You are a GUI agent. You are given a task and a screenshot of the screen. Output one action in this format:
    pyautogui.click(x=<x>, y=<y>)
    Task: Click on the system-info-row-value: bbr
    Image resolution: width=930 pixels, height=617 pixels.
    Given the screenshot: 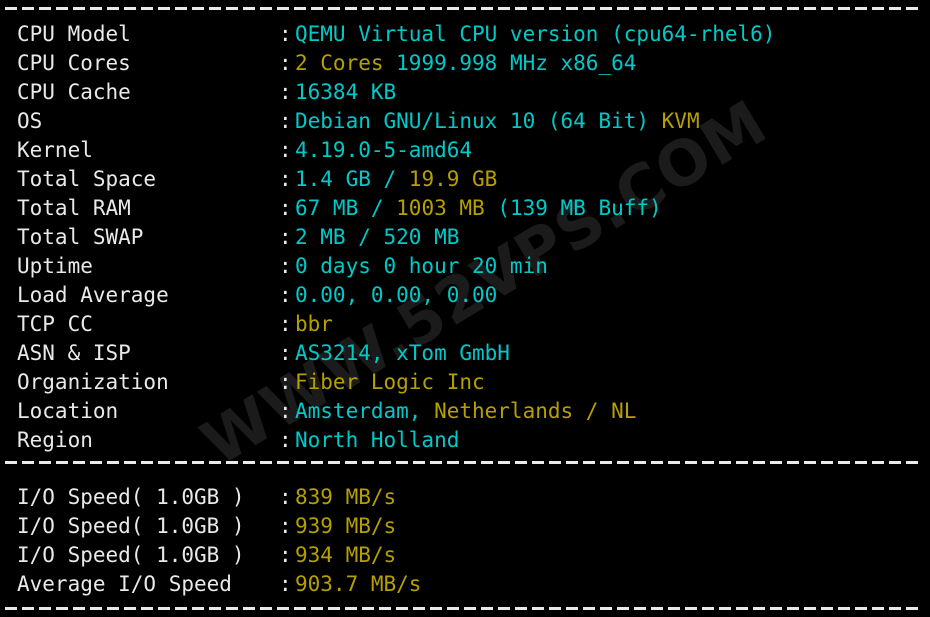 What is the action you would take?
    pyautogui.click(x=314, y=324)
    